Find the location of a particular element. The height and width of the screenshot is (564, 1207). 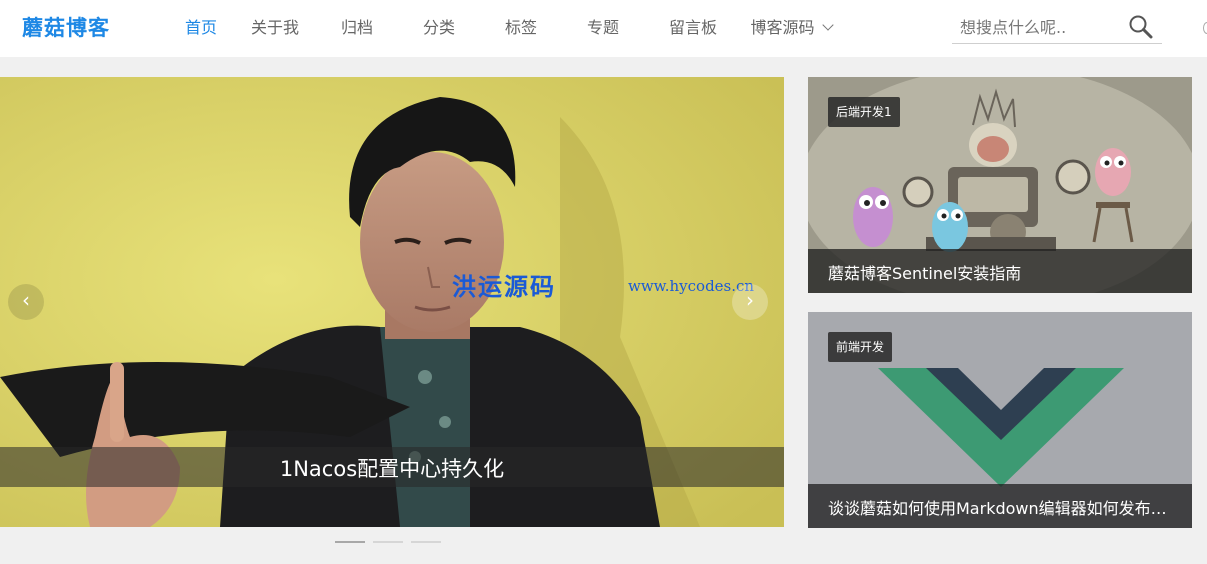

nav-label: 博客源码 is located at coordinates (782, 27).